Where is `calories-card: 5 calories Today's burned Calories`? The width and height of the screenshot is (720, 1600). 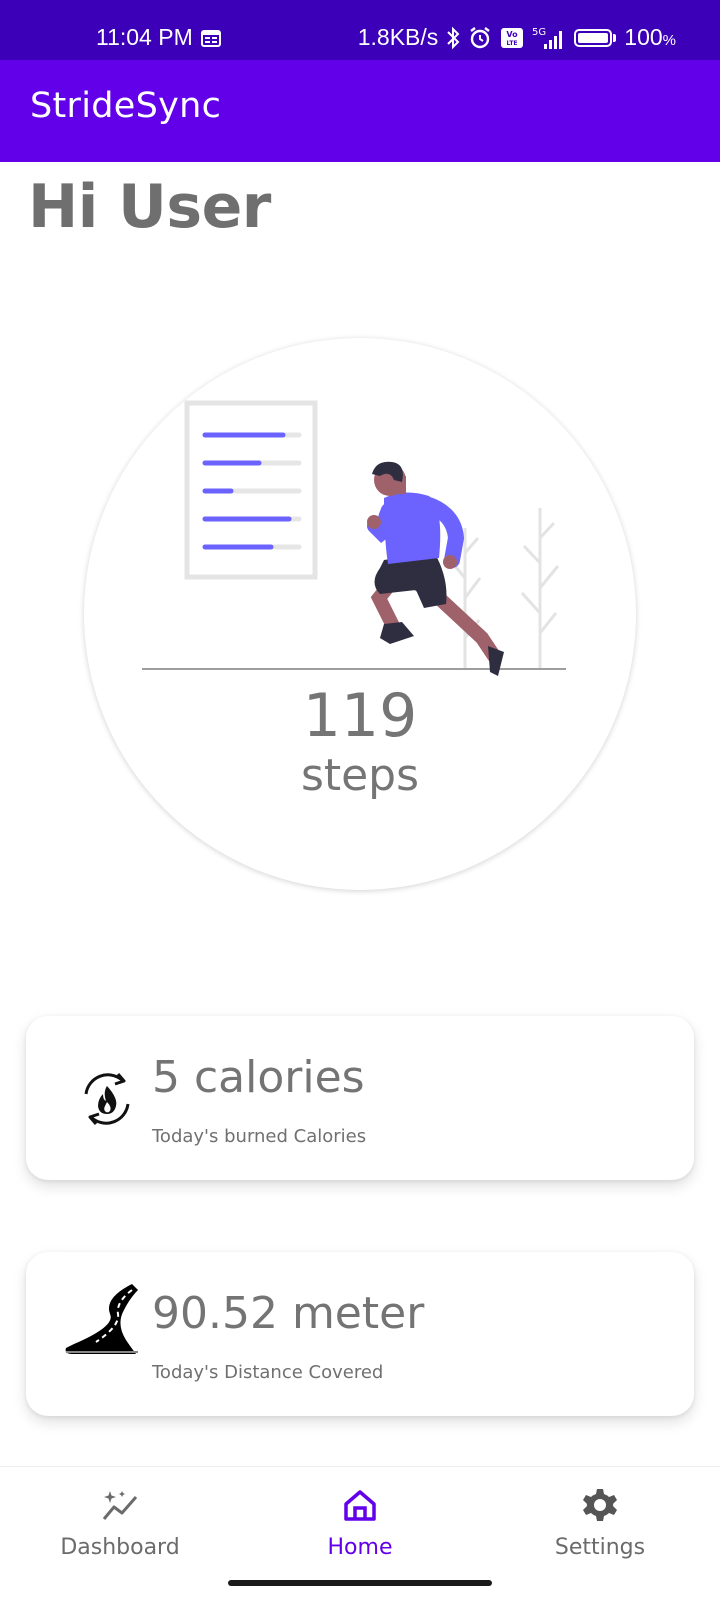 calories-card: 5 calories Today's burned Calories is located at coordinates (360, 1098).